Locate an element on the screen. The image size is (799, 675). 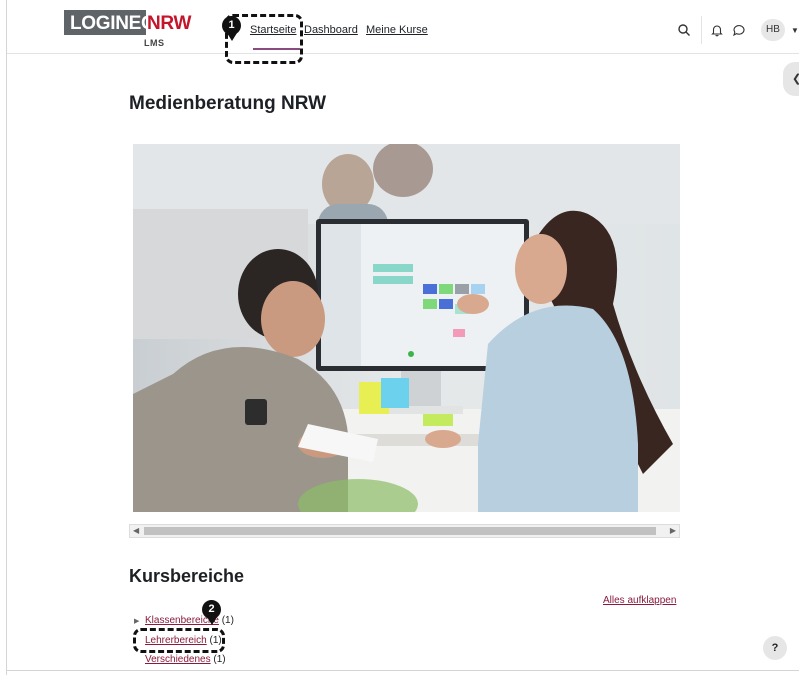
category-link: Verschiedenes is located at coordinates (178, 659).